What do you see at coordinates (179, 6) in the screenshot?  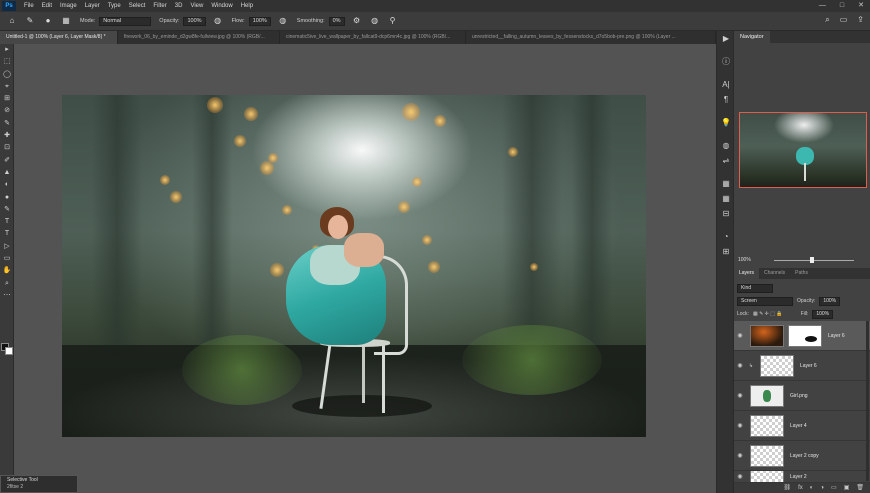 I see `menu-3d: 3D` at bounding box center [179, 6].